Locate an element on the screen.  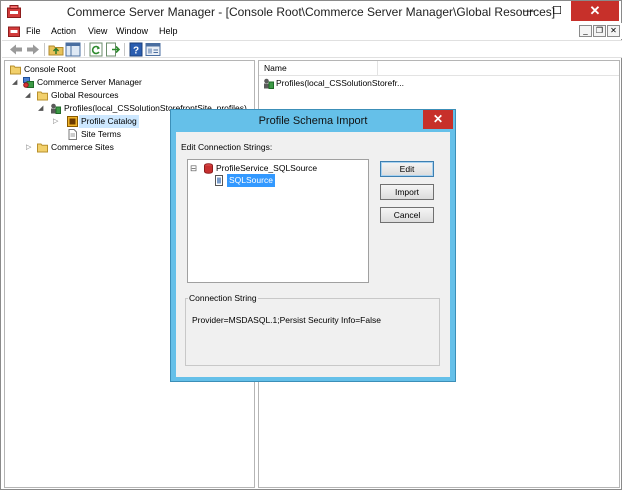
list-header: Name is located at coordinates (439, 68).